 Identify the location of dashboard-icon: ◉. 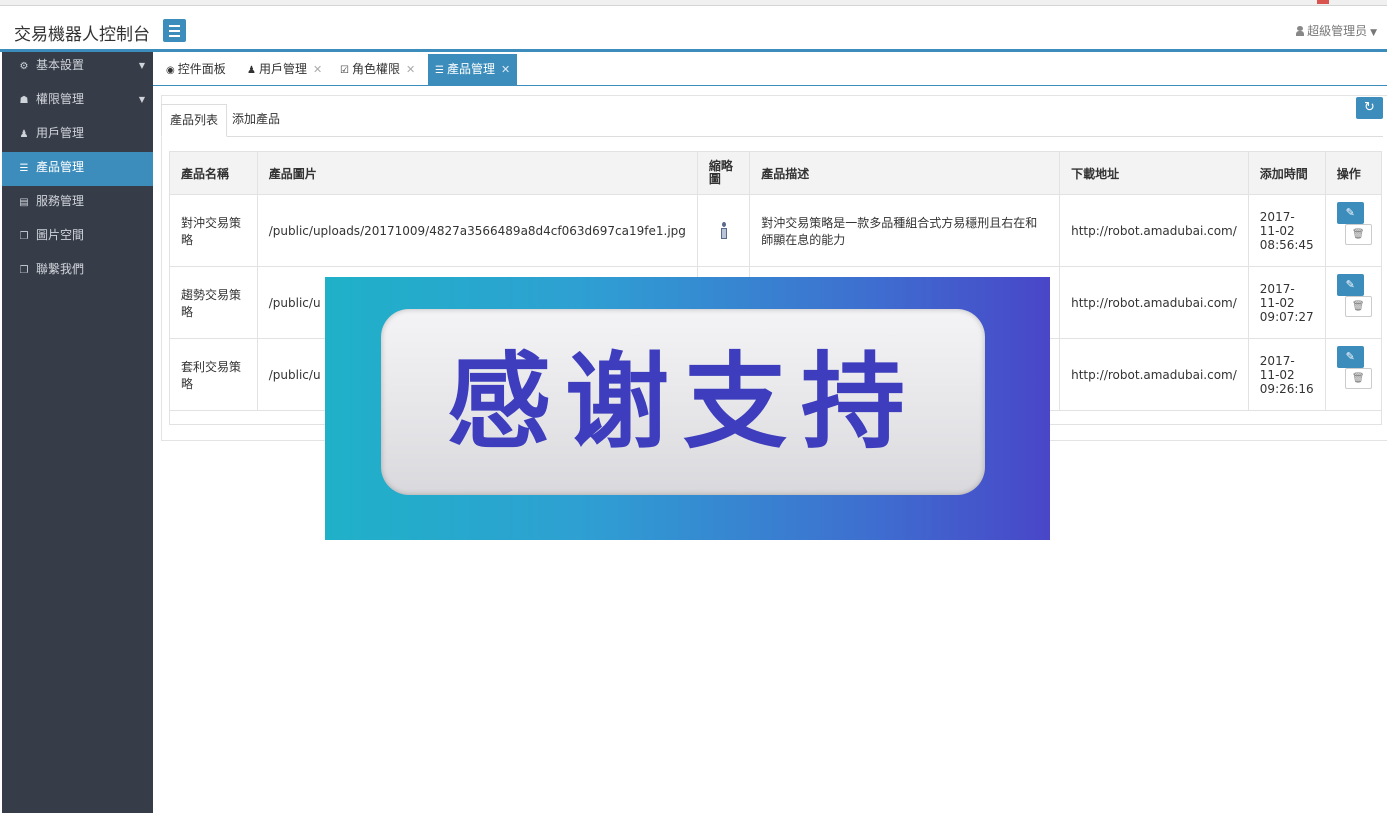
(170, 70).